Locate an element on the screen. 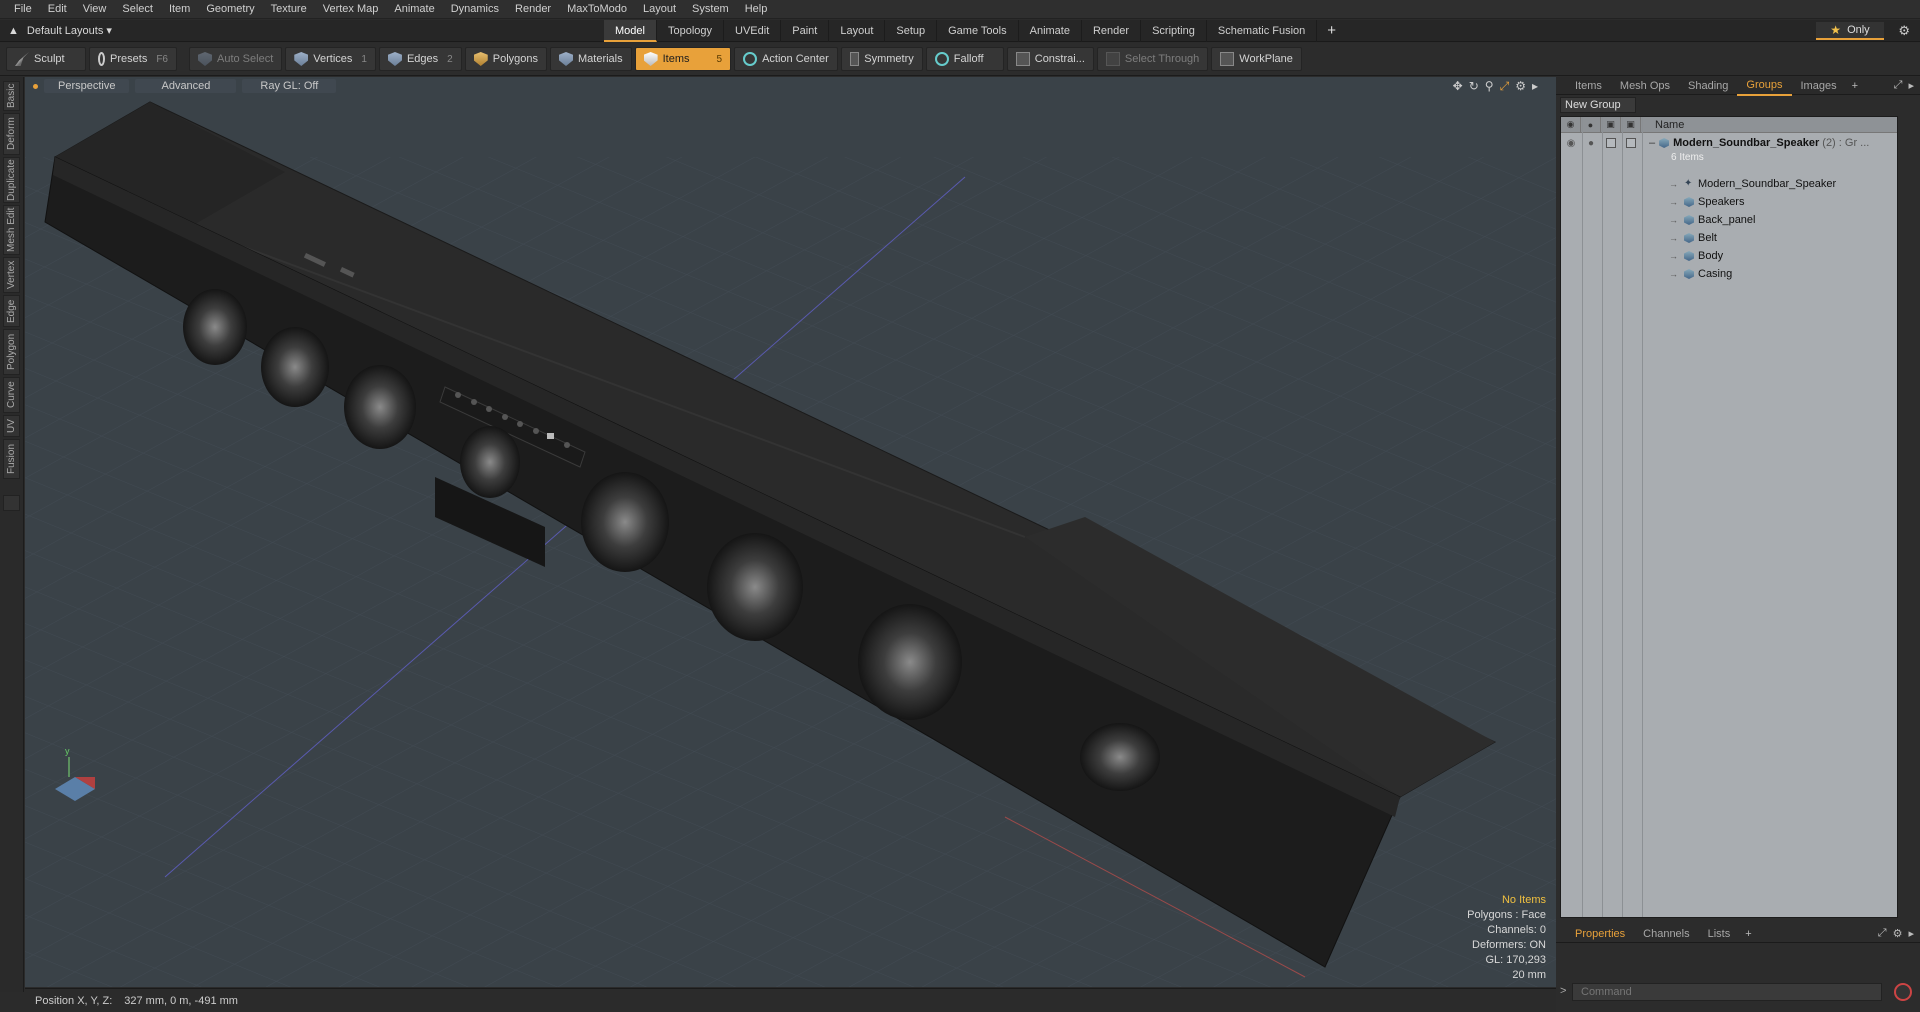 The width and height of the screenshot is (1920, 1012). materials-button: Materials is located at coordinates (591, 59).